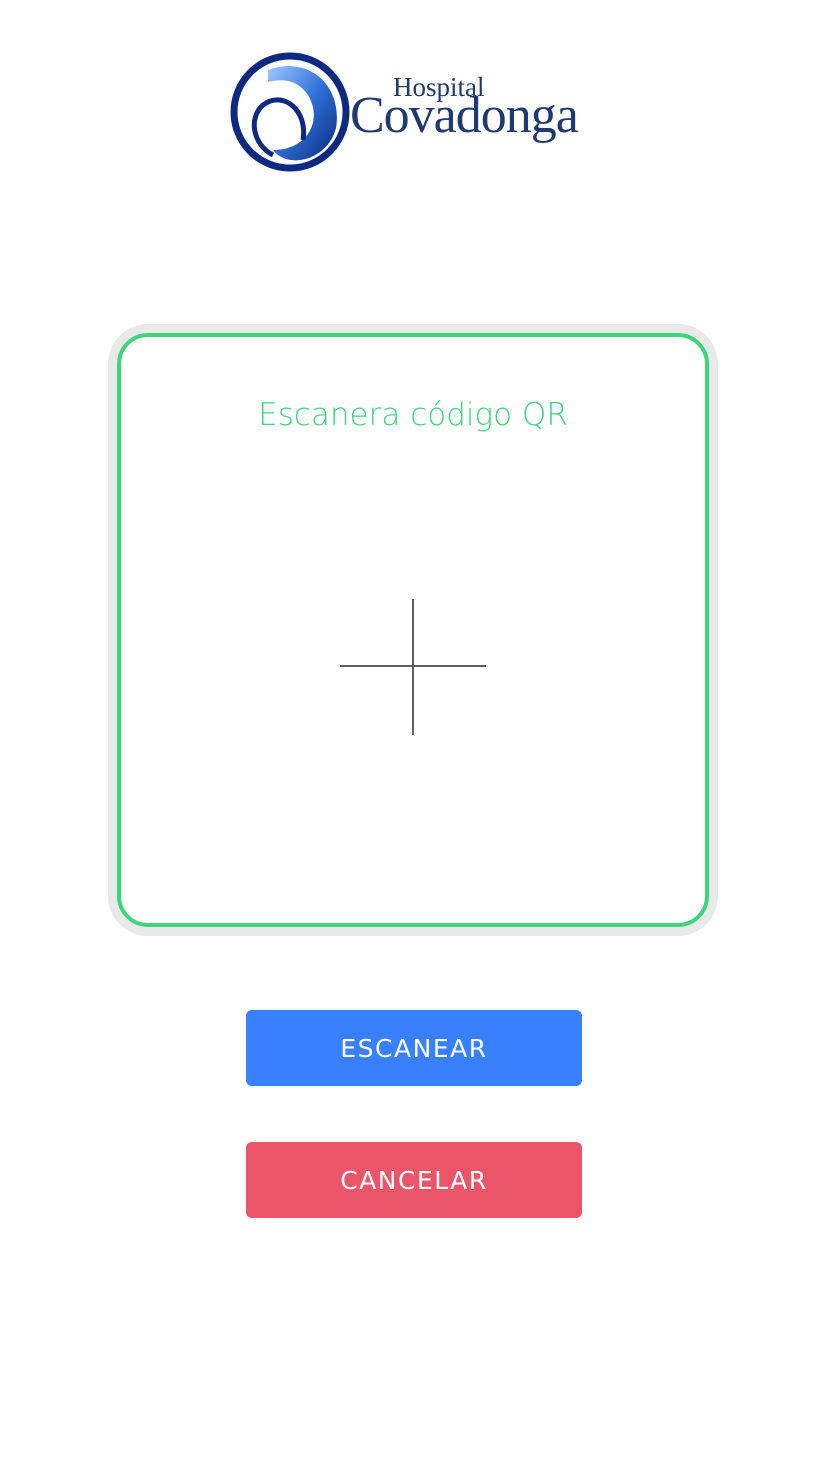  Describe the element at coordinates (464, 115) in the screenshot. I see `logo-covadonga-text: Covadonga` at that location.